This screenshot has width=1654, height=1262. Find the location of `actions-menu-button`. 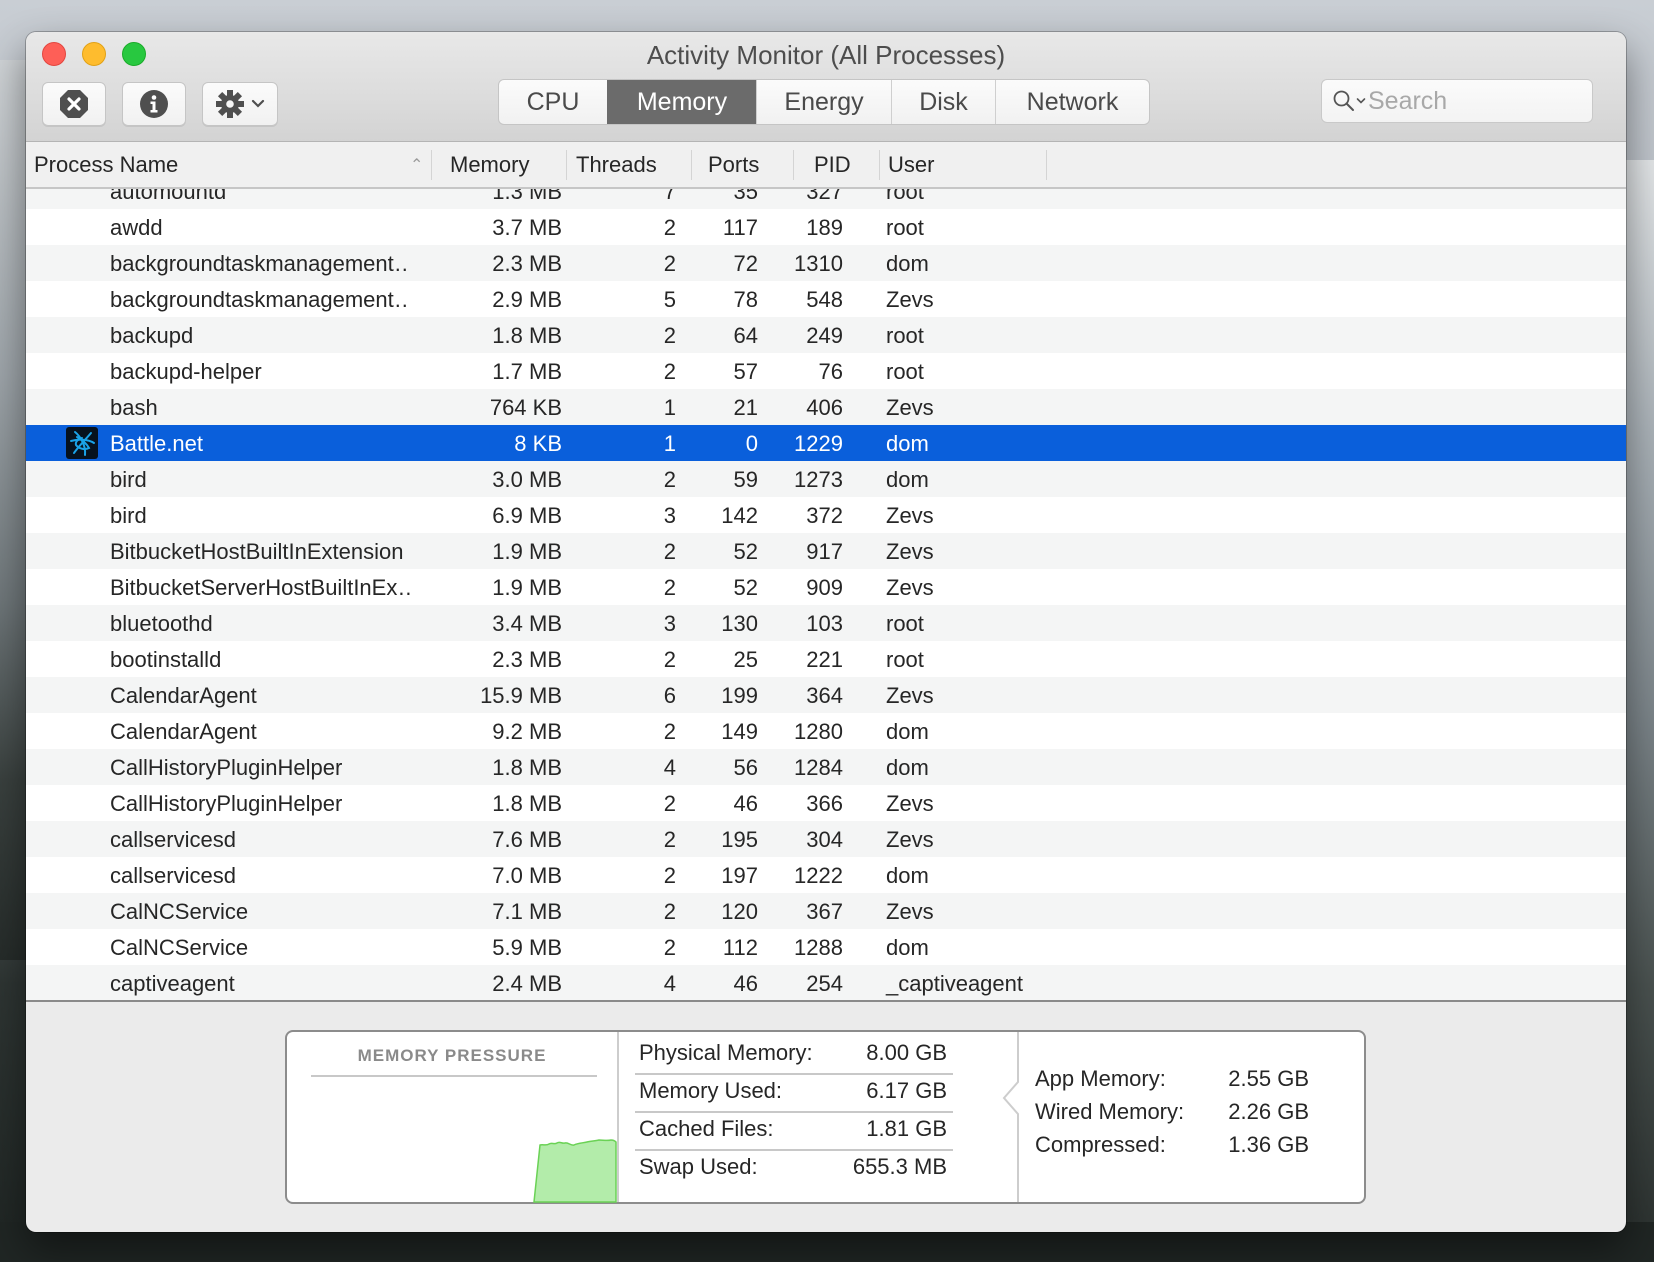

actions-menu-button is located at coordinates (240, 104).